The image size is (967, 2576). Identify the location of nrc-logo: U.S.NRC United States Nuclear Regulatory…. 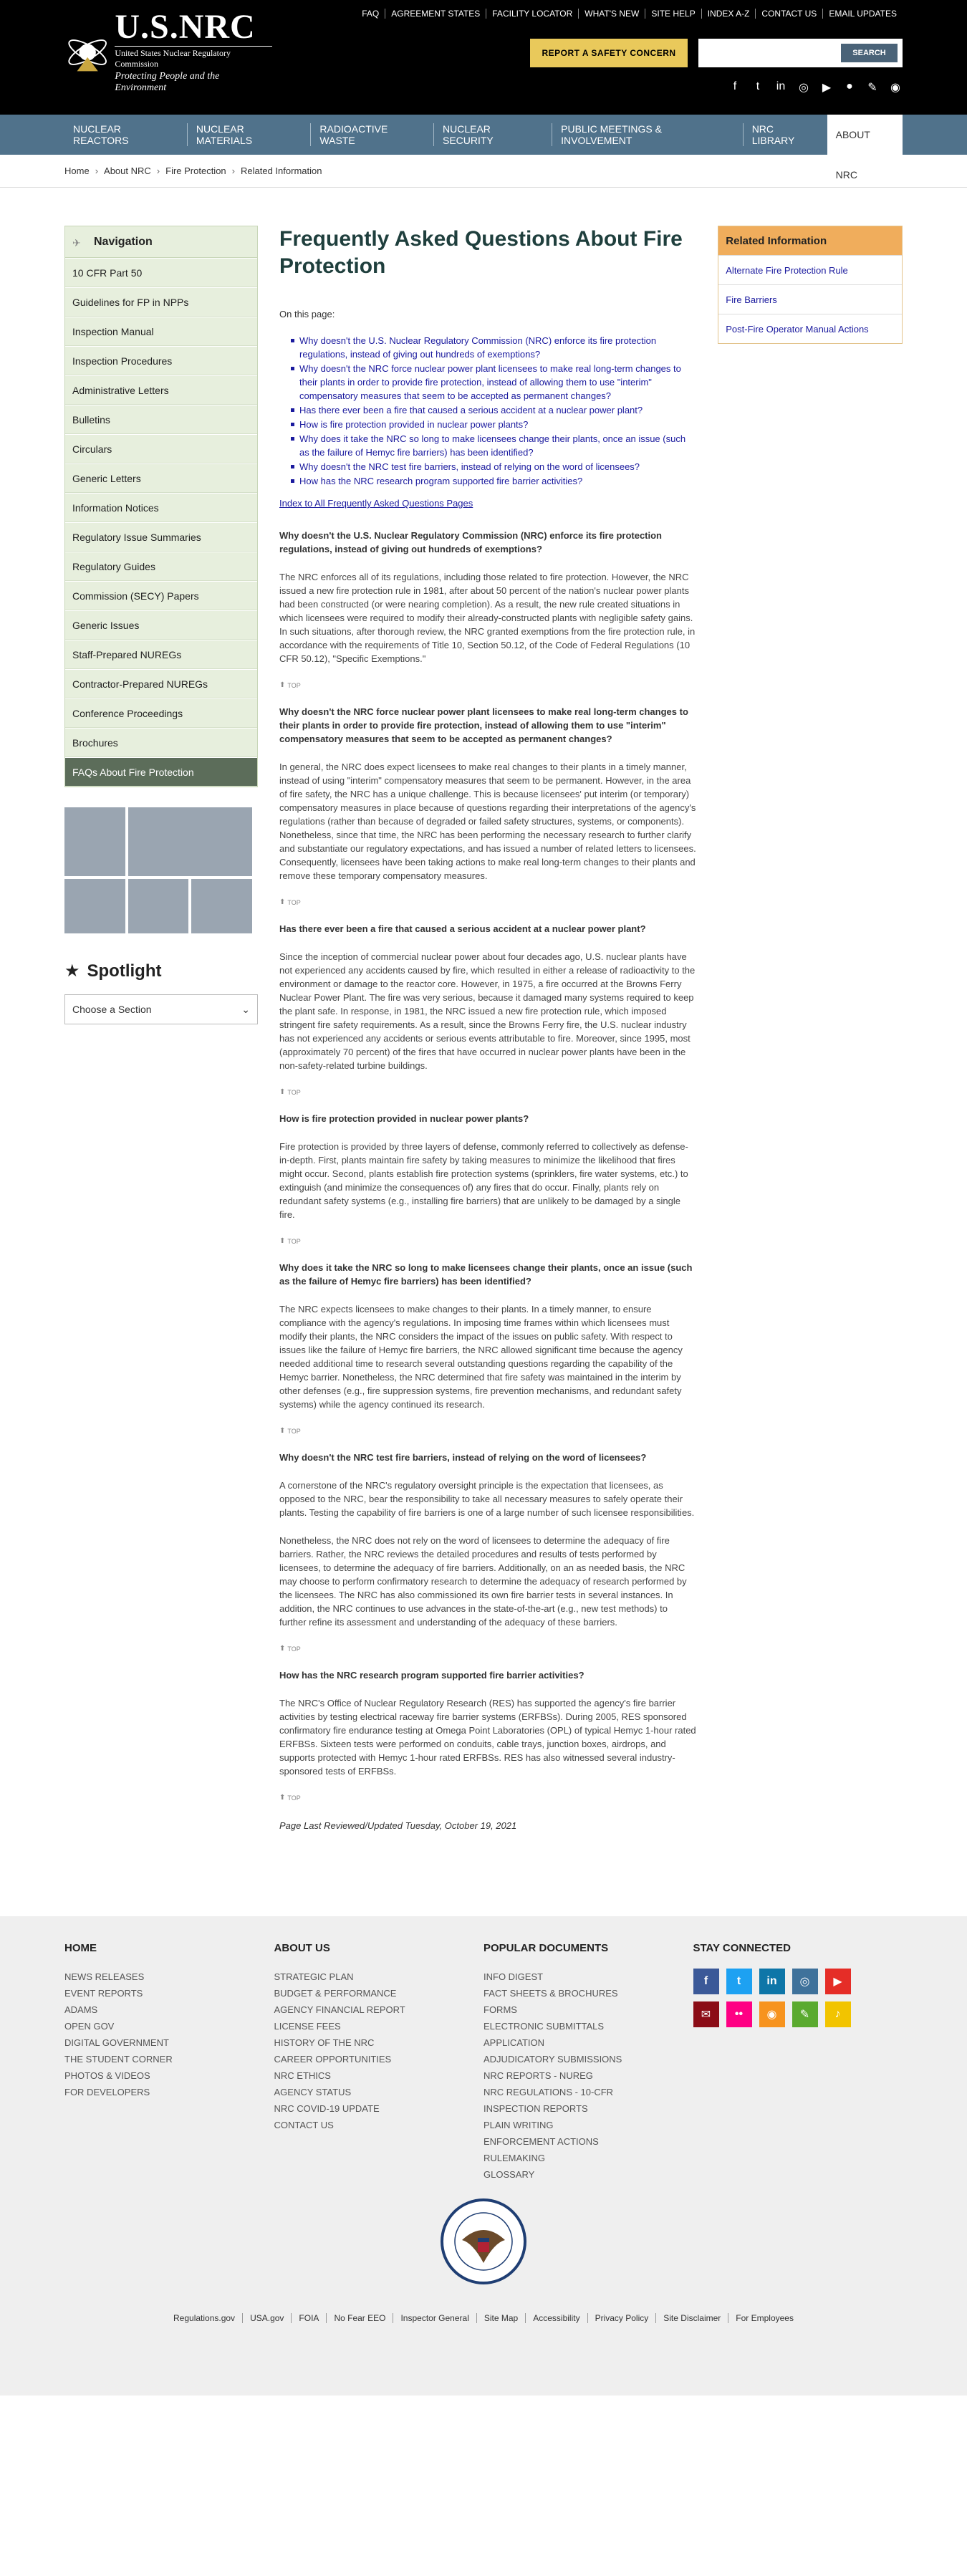
(168, 51).